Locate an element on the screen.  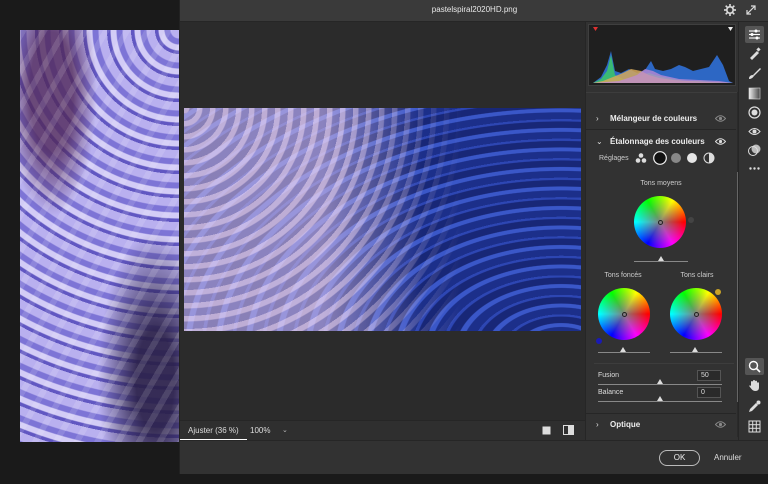
highlights-luminance-slider is located at coordinates (696, 350).